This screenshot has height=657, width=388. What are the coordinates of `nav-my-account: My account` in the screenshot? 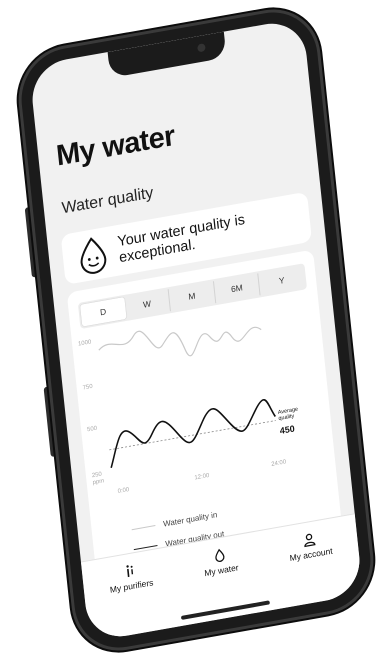 It's located at (312, 567).